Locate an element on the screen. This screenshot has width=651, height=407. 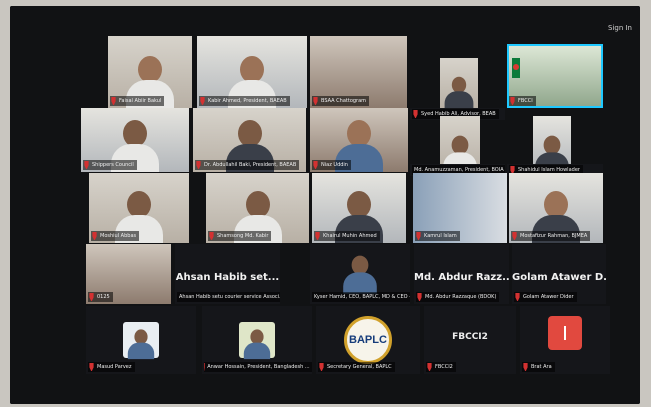
participant-name: Golam Atawer Dider is located at coordinates (548, 297).